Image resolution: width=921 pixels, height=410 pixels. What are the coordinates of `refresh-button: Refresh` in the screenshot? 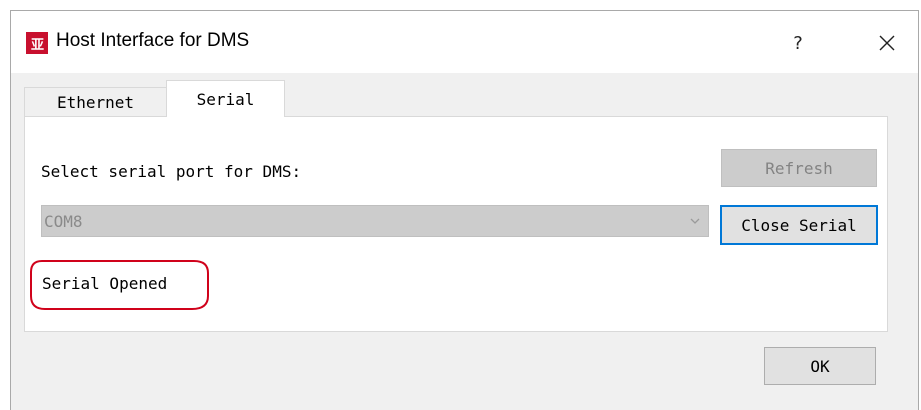 It's located at (799, 168).